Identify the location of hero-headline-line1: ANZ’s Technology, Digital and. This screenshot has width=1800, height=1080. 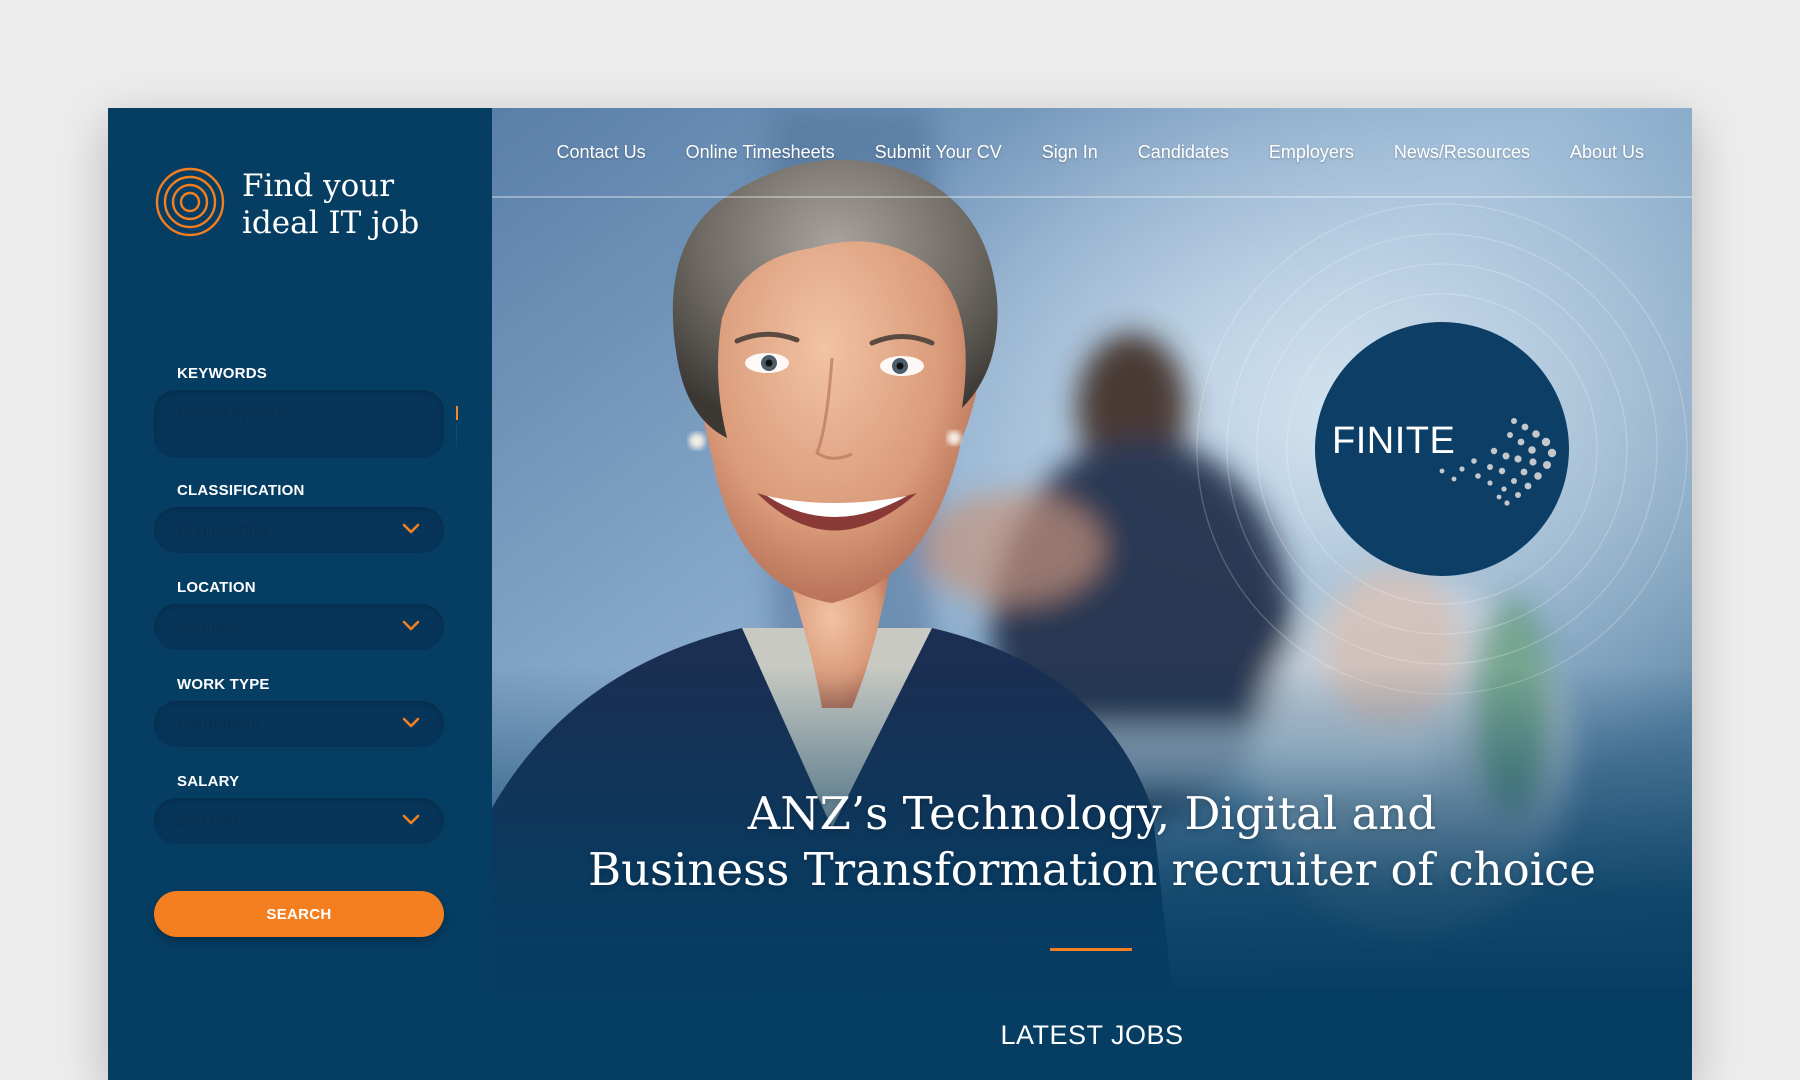
(1092, 813).